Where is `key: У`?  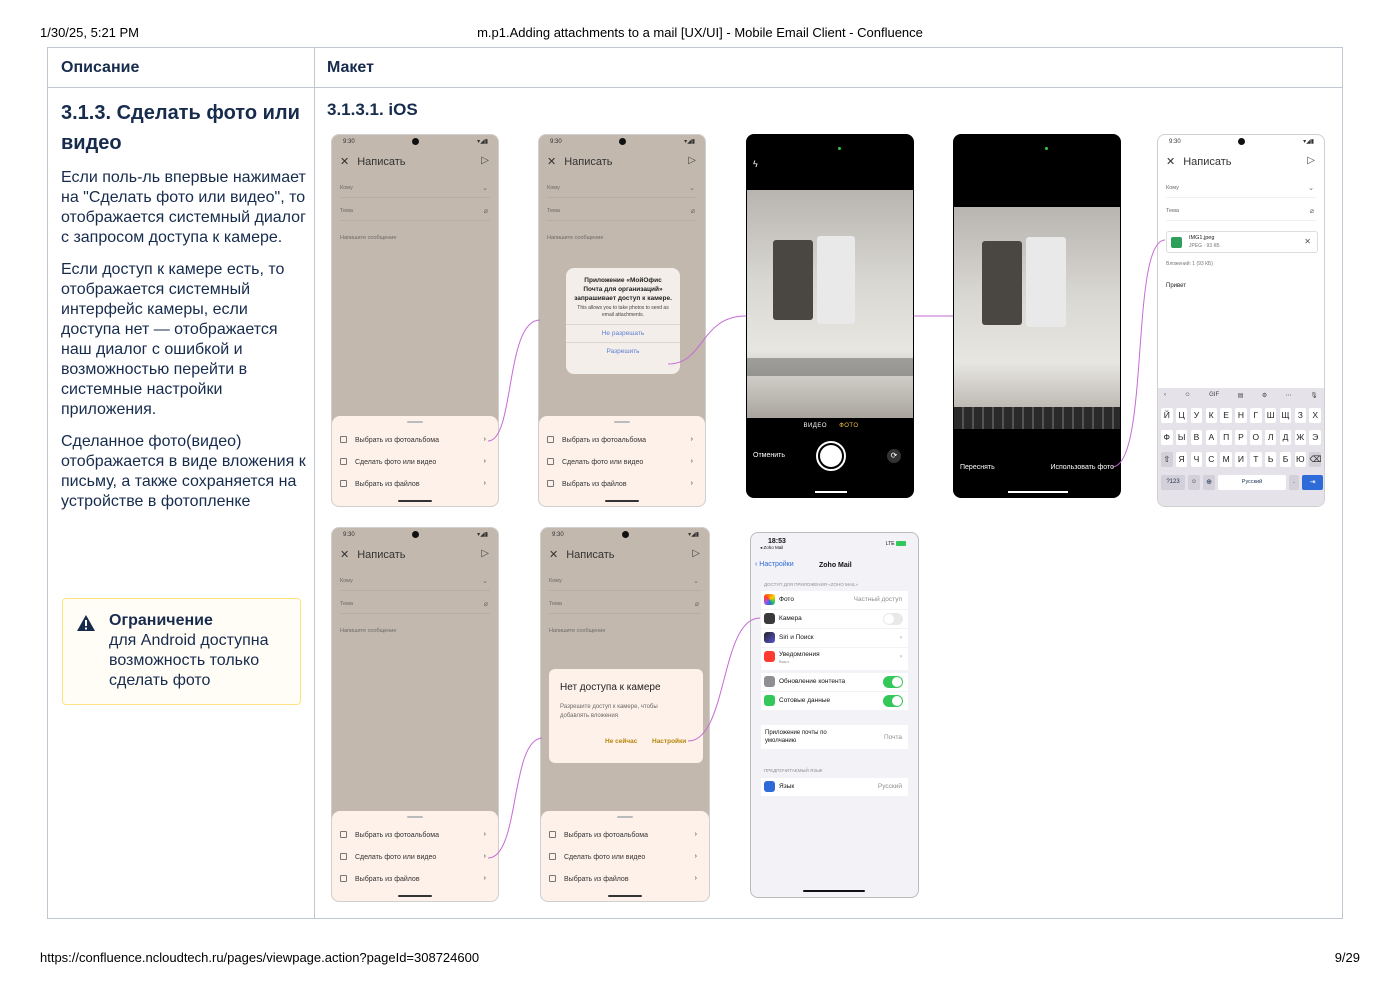
key: У is located at coordinates (1196, 415).